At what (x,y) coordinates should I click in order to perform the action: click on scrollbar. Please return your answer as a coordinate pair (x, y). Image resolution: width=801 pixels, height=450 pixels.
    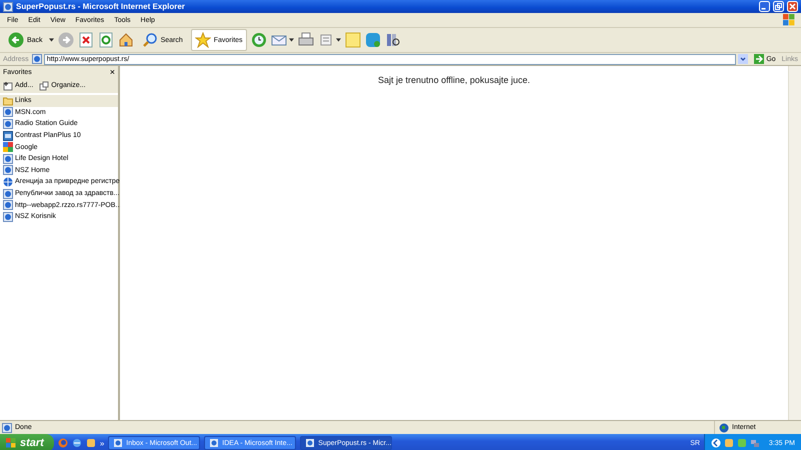
    Looking at the image, I should click on (794, 243).